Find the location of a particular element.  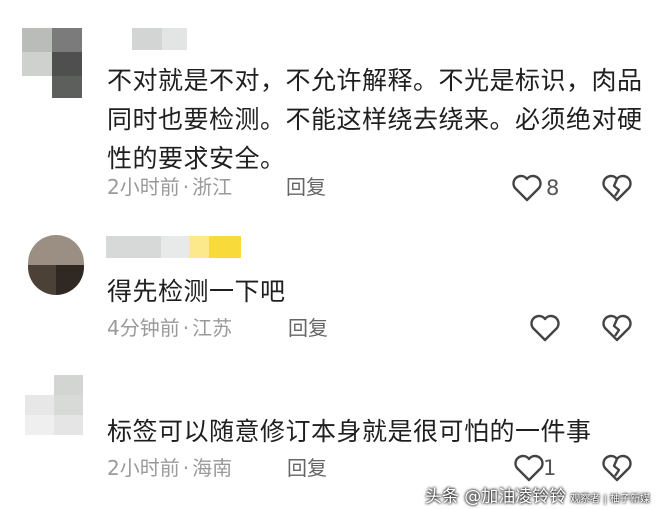

comment-meta: 4分钟前 · 江苏 is located at coordinates (169, 328).